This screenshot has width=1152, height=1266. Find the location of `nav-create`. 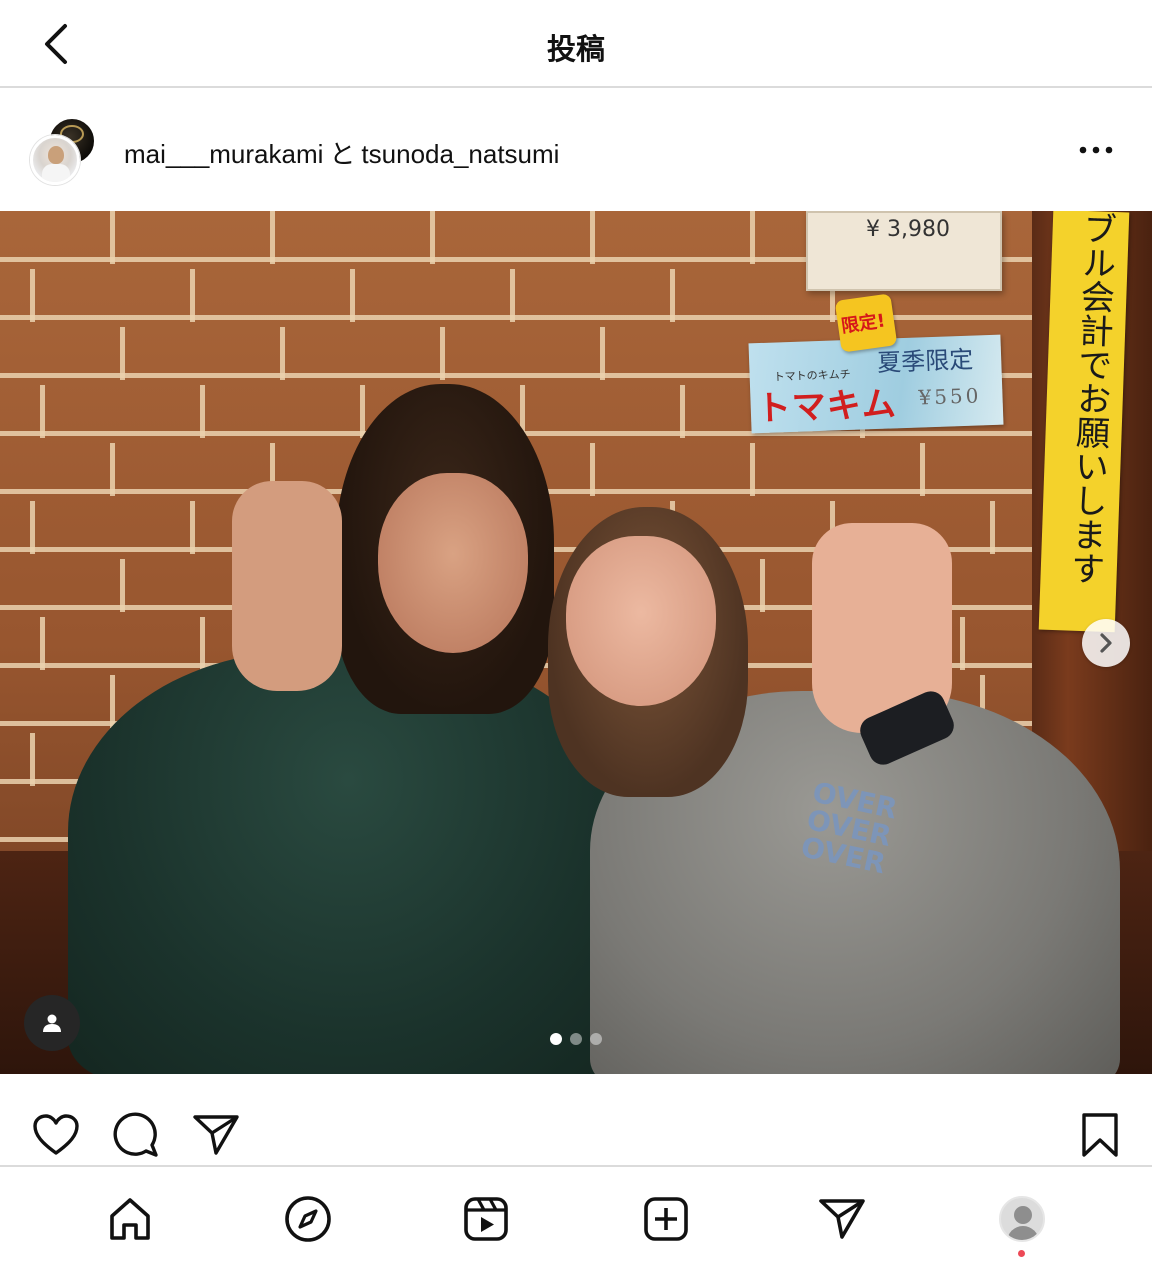

nav-create is located at coordinates (666, 1219).